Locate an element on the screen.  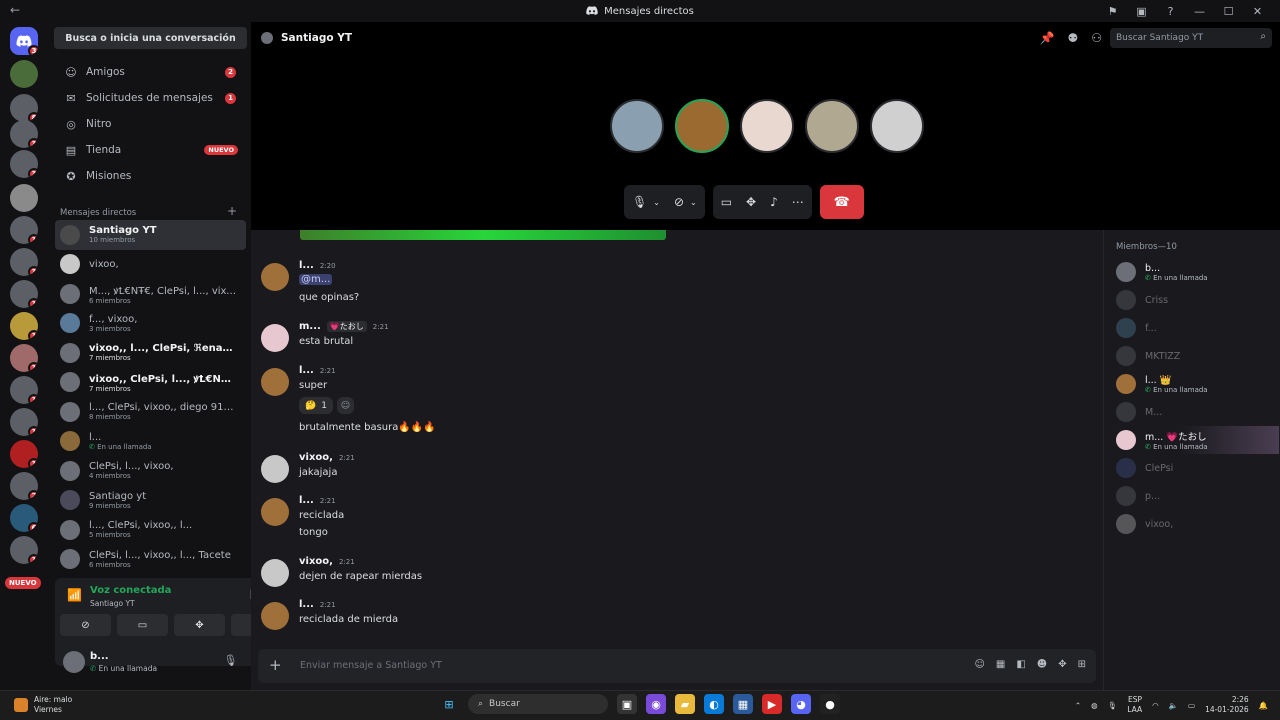
voice-channel: Santiago YT is located at coordinates (112, 603).